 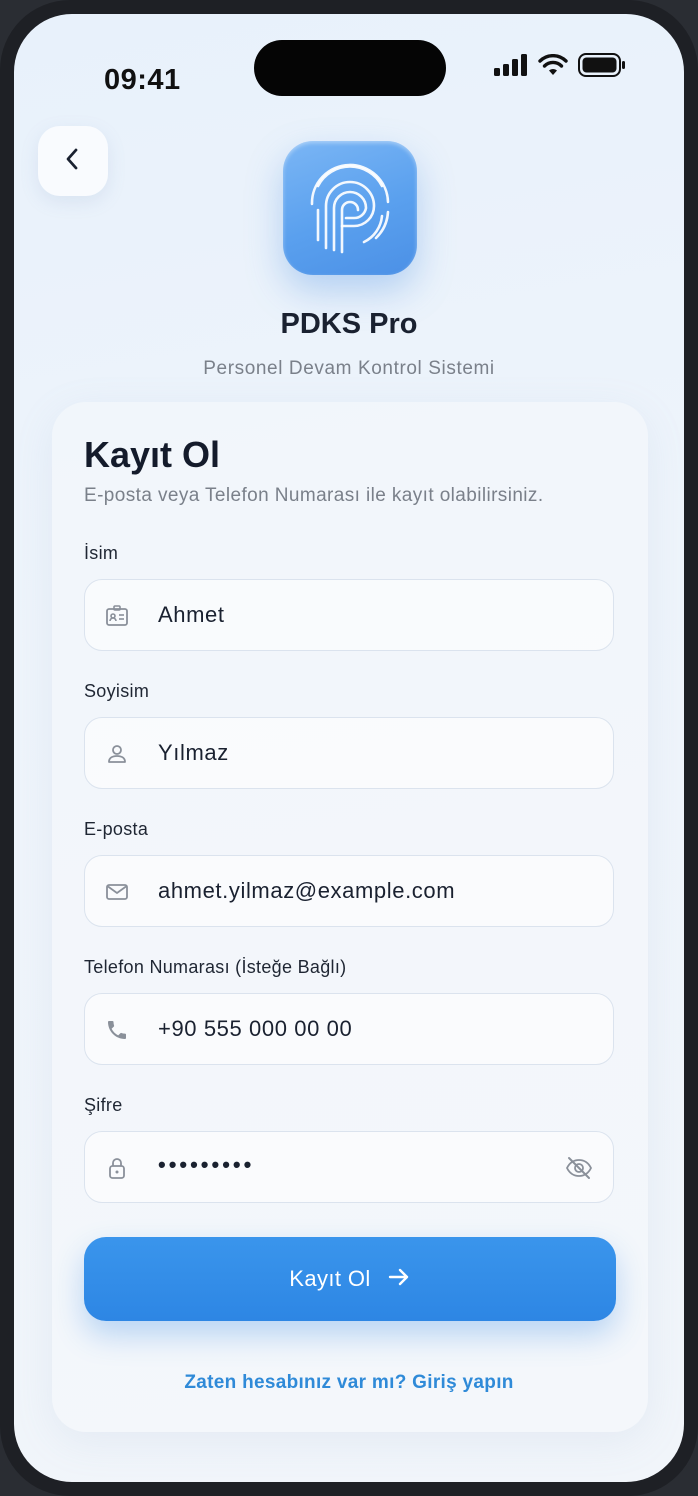 What do you see at coordinates (117, 1030) in the screenshot?
I see `phone-icon` at bounding box center [117, 1030].